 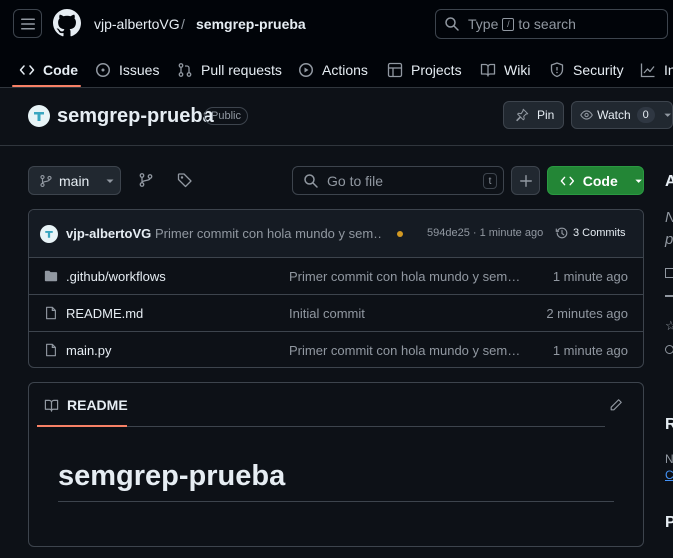 What do you see at coordinates (485, 233) in the screenshot?
I see `commit-hash-time: 594de25 · 1 minute ago` at bounding box center [485, 233].